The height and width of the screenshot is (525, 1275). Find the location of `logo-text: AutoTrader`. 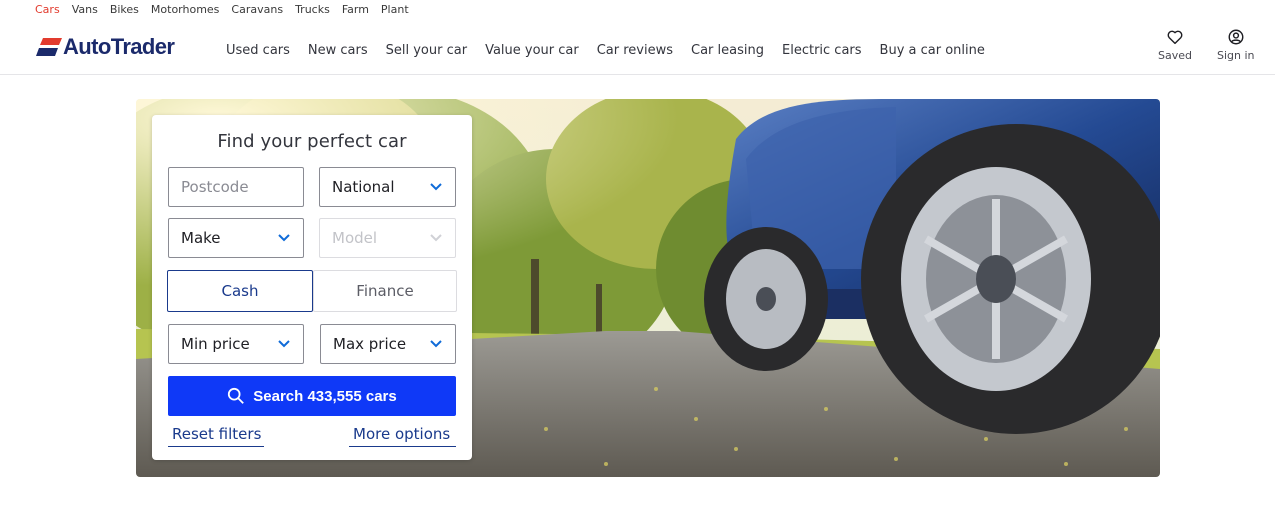

logo-text: AutoTrader is located at coordinates (119, 46).